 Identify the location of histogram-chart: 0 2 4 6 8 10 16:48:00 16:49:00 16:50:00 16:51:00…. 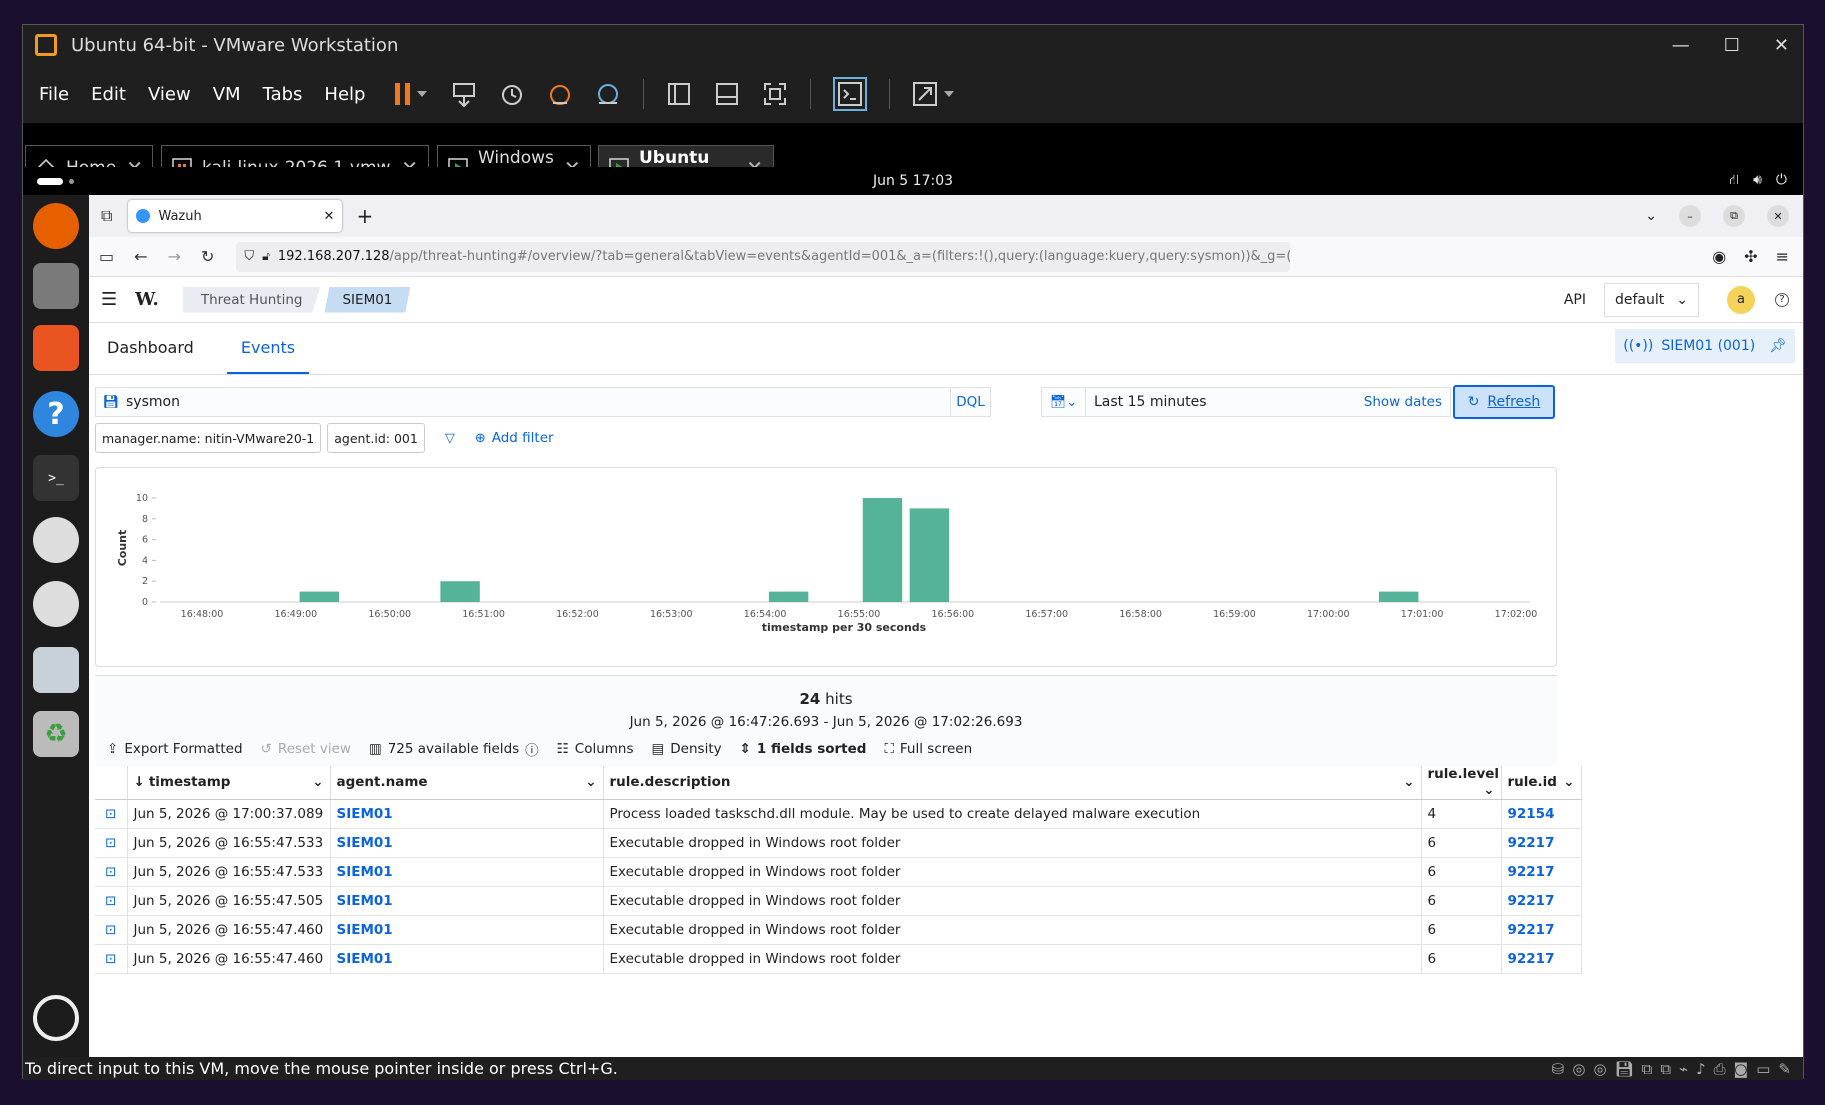
(827, 568).